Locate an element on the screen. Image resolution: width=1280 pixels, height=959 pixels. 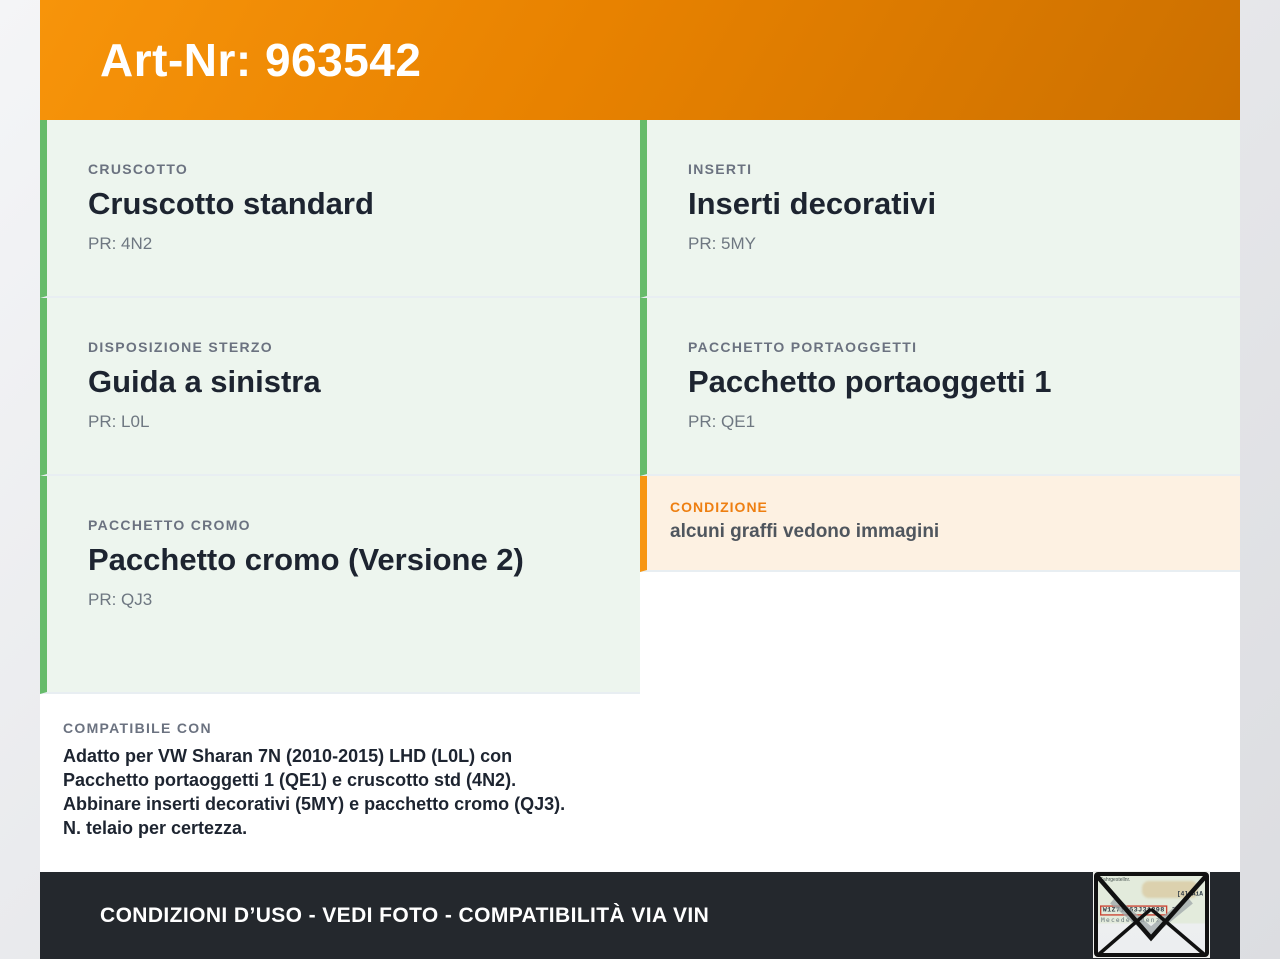
card-pr-code: PR: 4N2 is located at coordinates (120, 243).